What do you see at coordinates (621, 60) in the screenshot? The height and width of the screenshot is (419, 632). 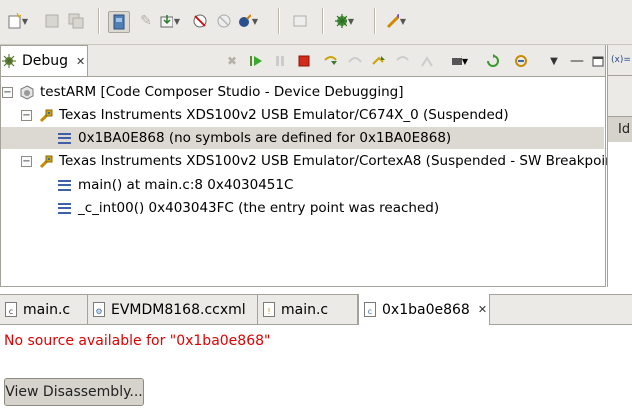 I see `variables-icon: (x)=` at bounding box center [621, 60].